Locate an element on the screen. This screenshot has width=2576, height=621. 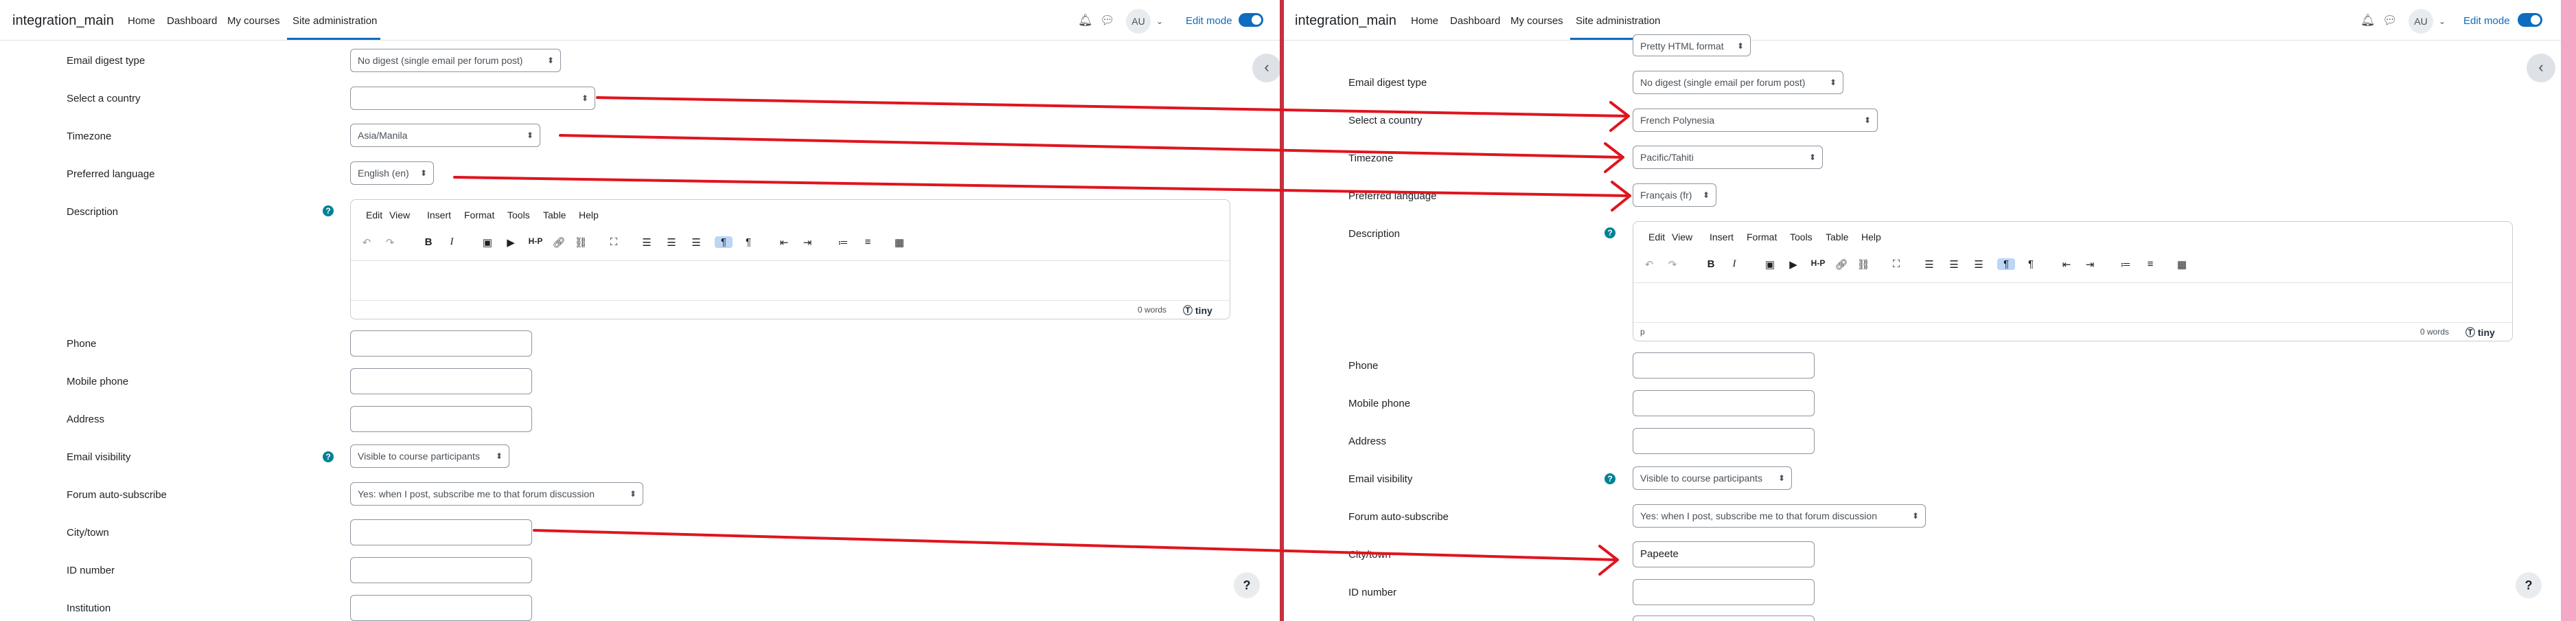
language-select: Français (fr) ⬍ is located at coordinates (1674, 195).